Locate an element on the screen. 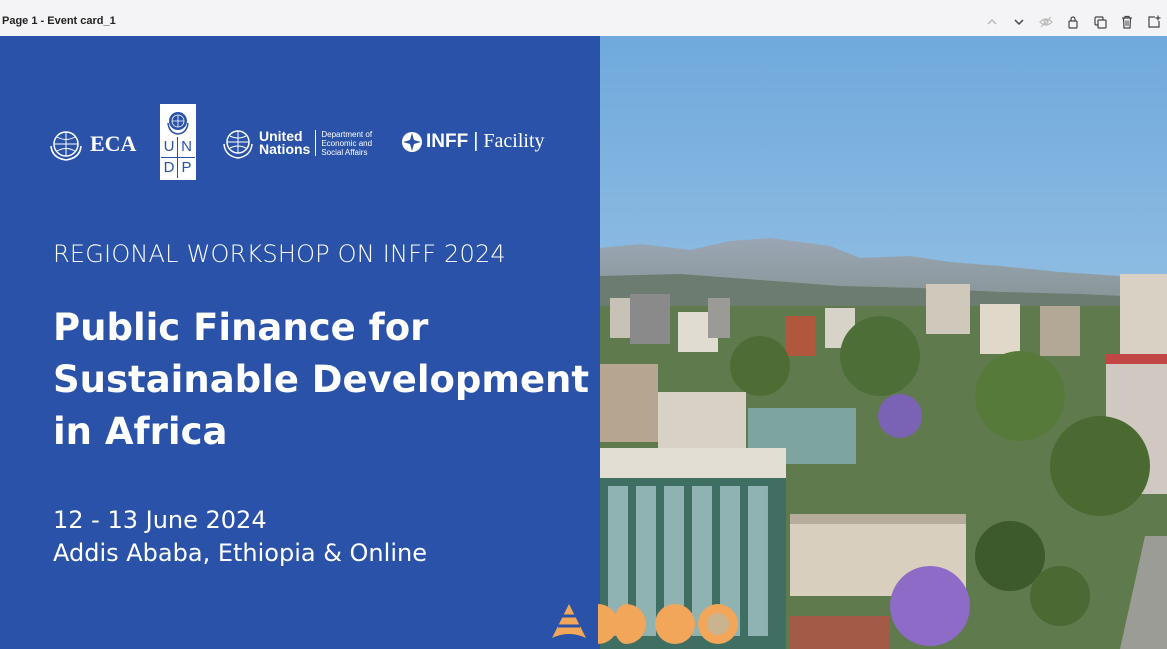  move-down-button is located at coordinates (1018, 22).